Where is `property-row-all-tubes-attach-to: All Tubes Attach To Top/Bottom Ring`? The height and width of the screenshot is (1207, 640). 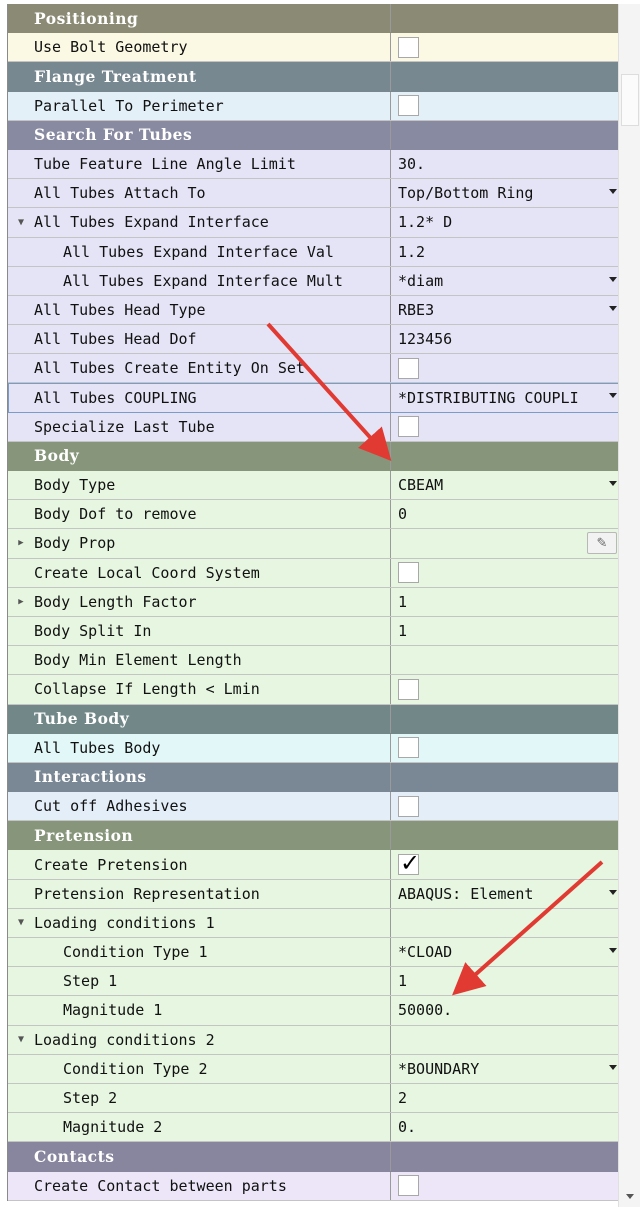
property-row-all-tubes-attach-to: All Tubes Attach To Top/Bottom Ring is located at coordinates (313, 194).